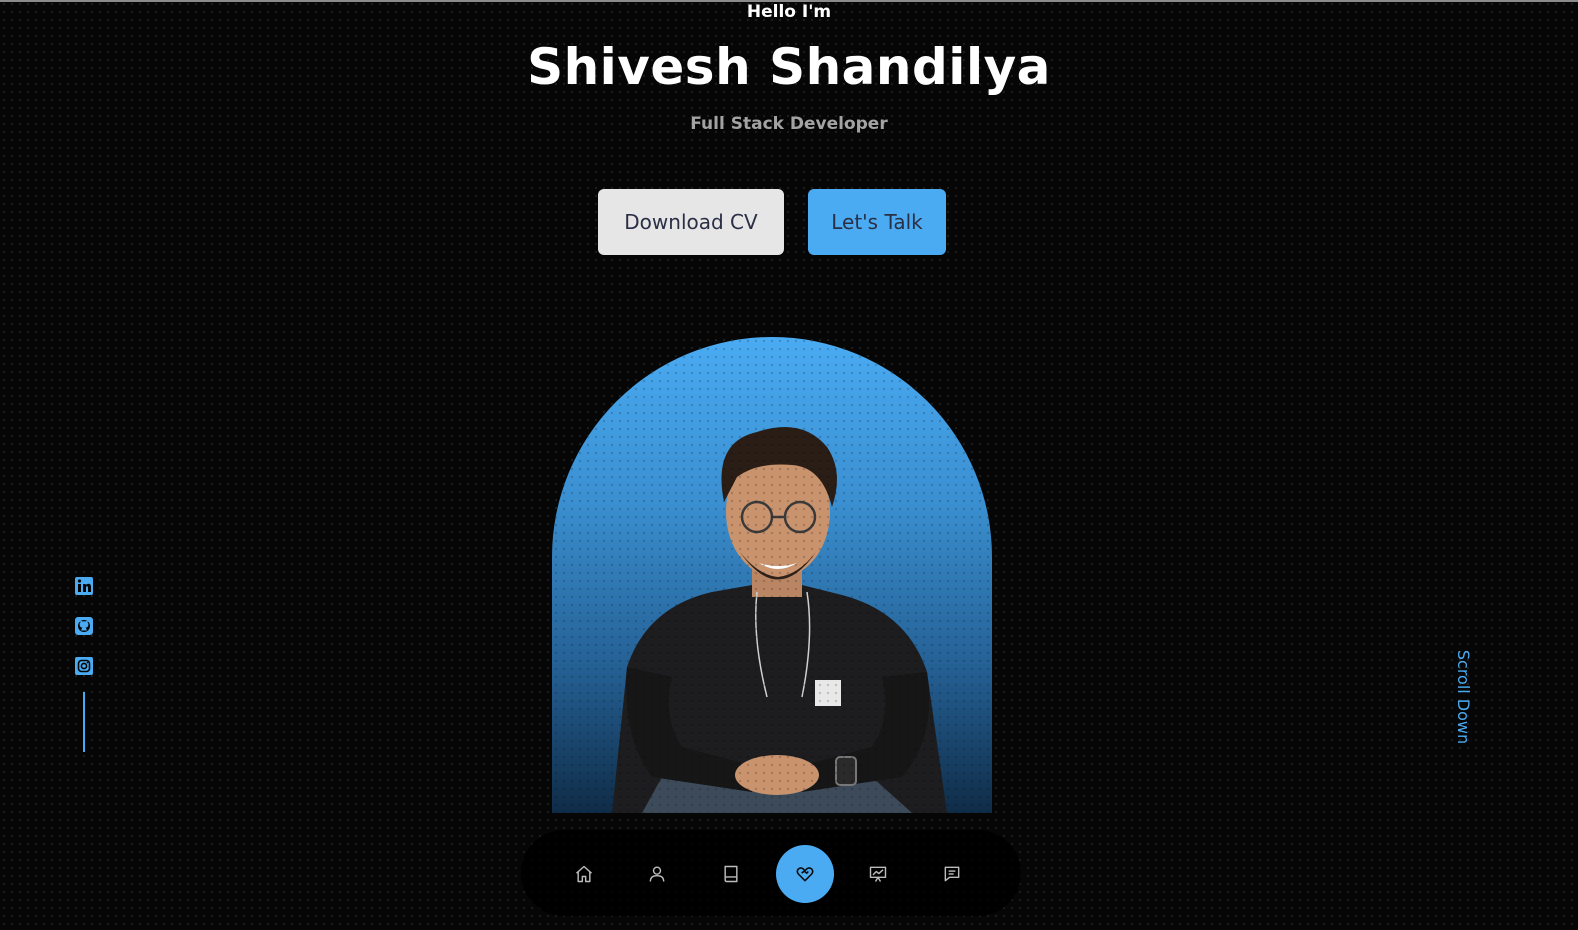  What do you see at coordinates (952, 874) in the screenshot?
I see `chat-icon` at bounding box center [952, 874].